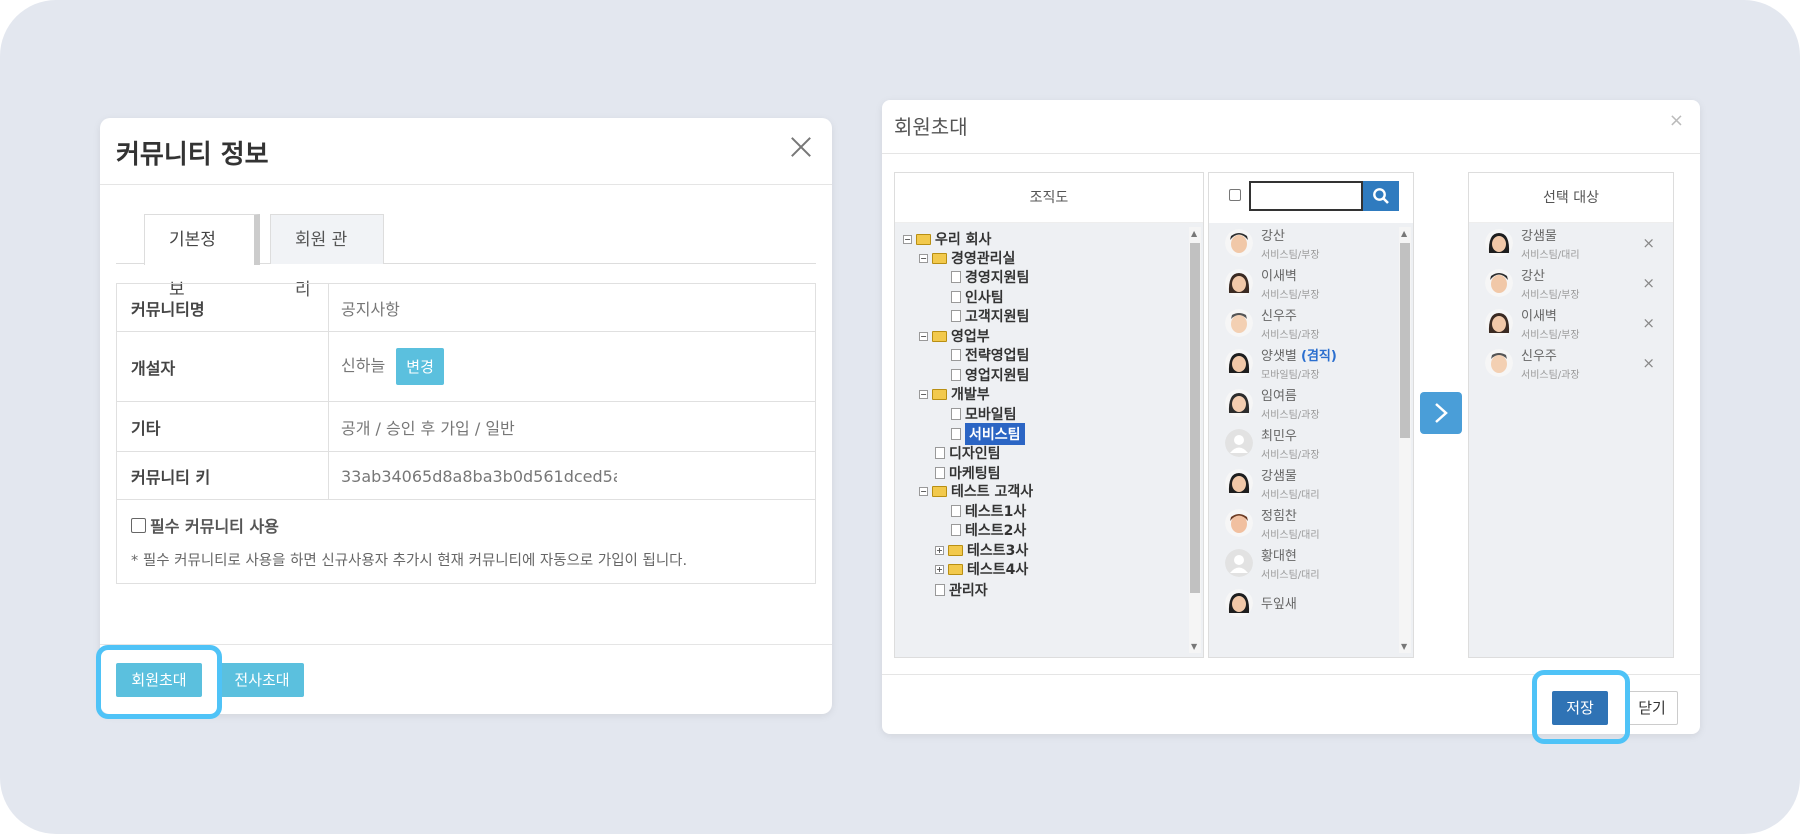  Describe the element at coordinates (983, 259) in the screenshot. I see `tree-node-label: 경영관리실` at that location.